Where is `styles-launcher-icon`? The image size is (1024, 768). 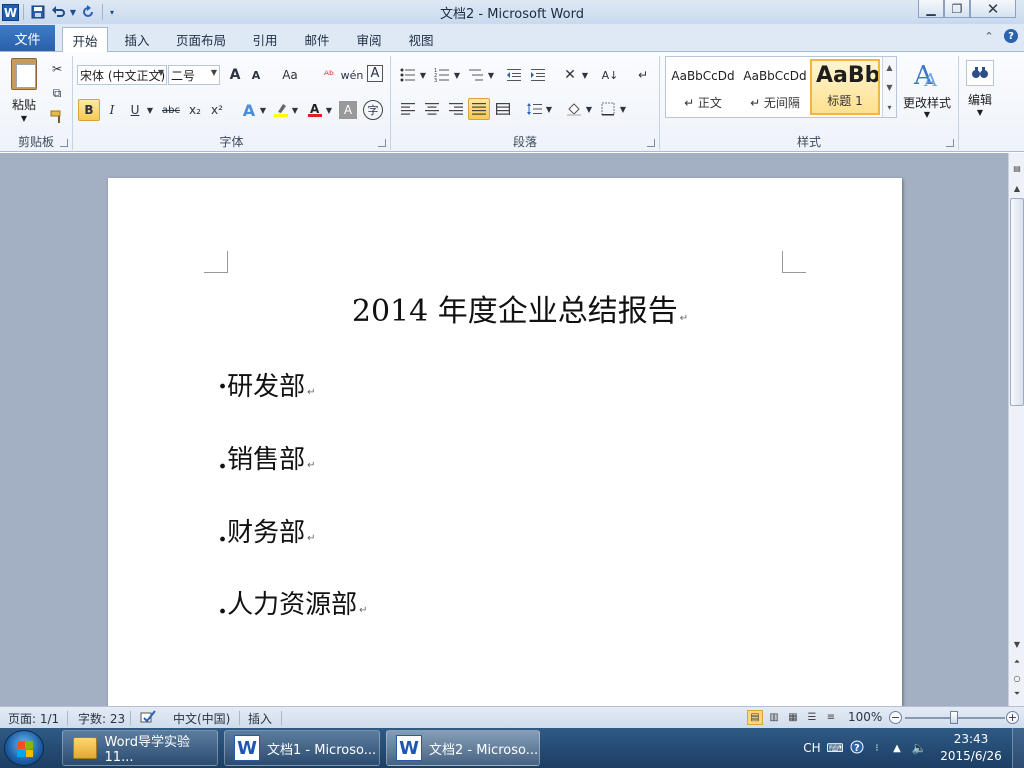
styles-launcher-icon is located at coordinates (950, 143).